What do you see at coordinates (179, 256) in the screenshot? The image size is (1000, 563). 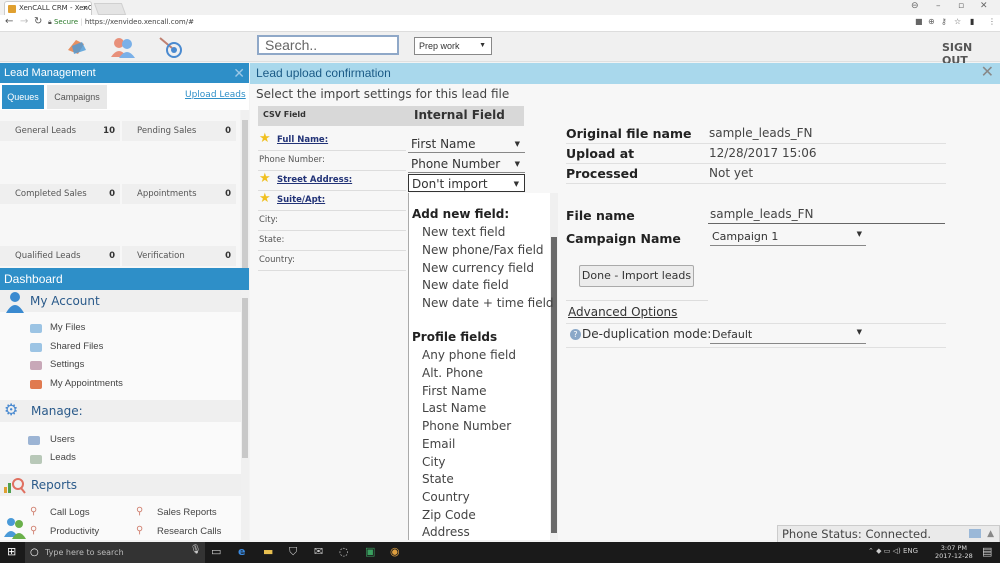 I see `queue-item: Verification 0` at bounding box center [179, 256].